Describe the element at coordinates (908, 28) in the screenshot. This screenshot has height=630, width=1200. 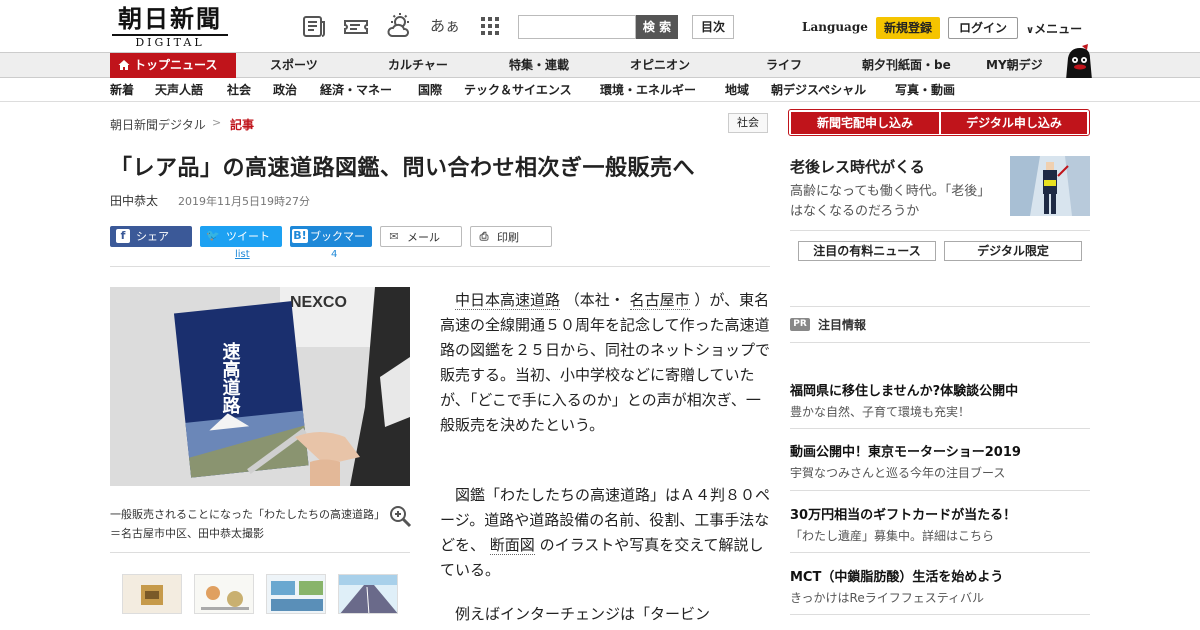
I see `register-button: 新規登録` at that location.